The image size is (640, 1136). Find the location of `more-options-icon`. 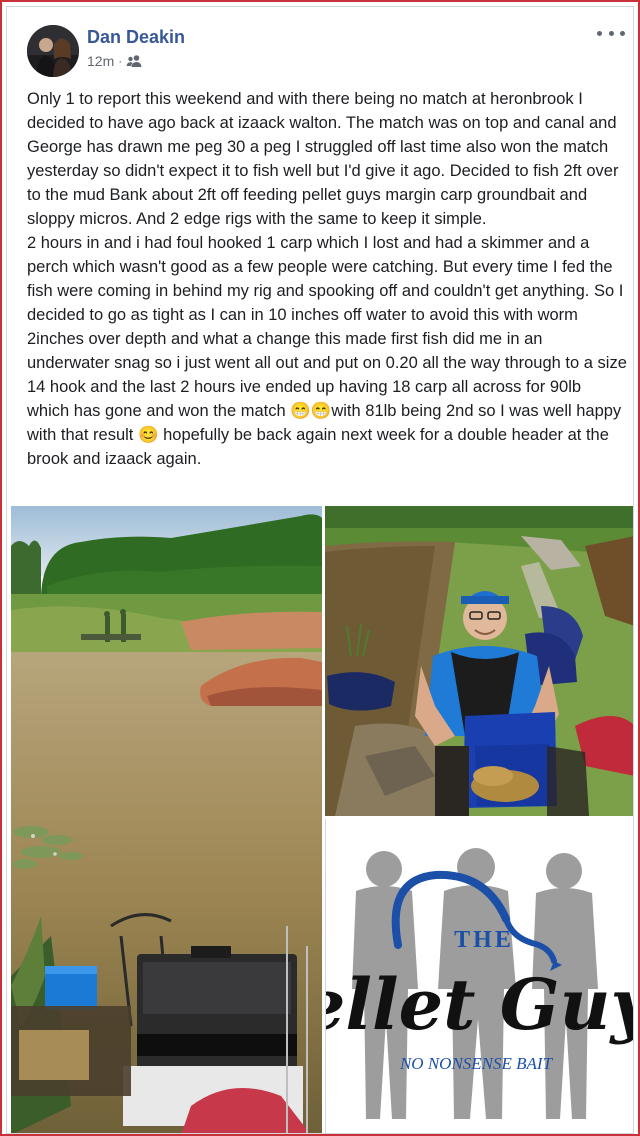

more-options-icon is located at coordinates (611, 33).